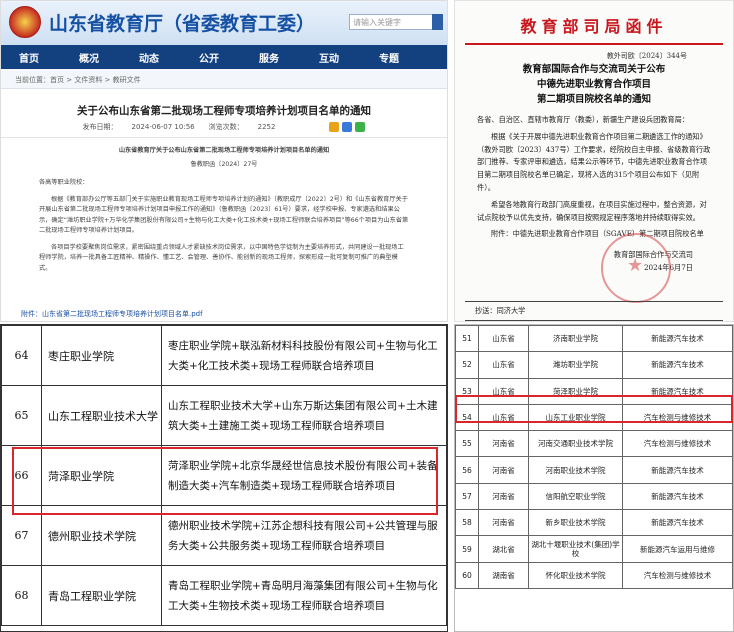 The height and width of the screenshot is (632, 734). What do you see at coordinates (224, 164) in the screenshot?
I see `doc-number: 鲁教职函〔2024〕27号` at bounding box center [224, 164].